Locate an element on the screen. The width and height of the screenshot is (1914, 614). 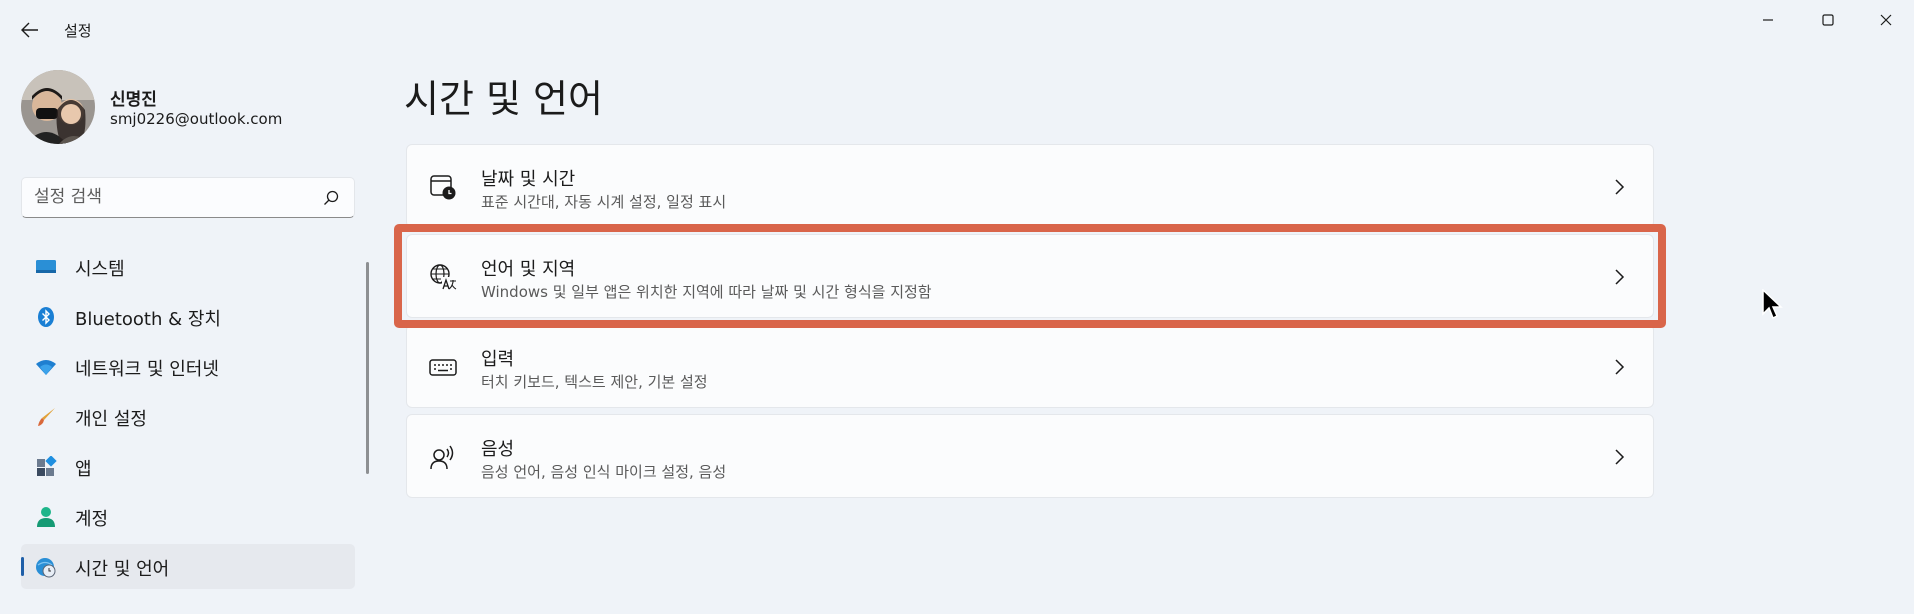
card-title: 입력 is located at coordinates (498, 359).